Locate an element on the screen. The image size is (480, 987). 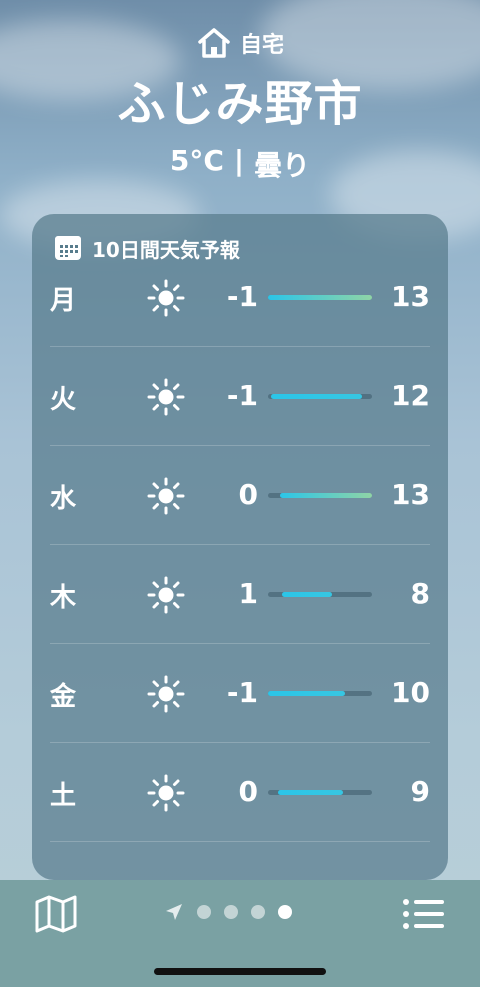
current-condition: 曇り is located at coordinates (282, 165).